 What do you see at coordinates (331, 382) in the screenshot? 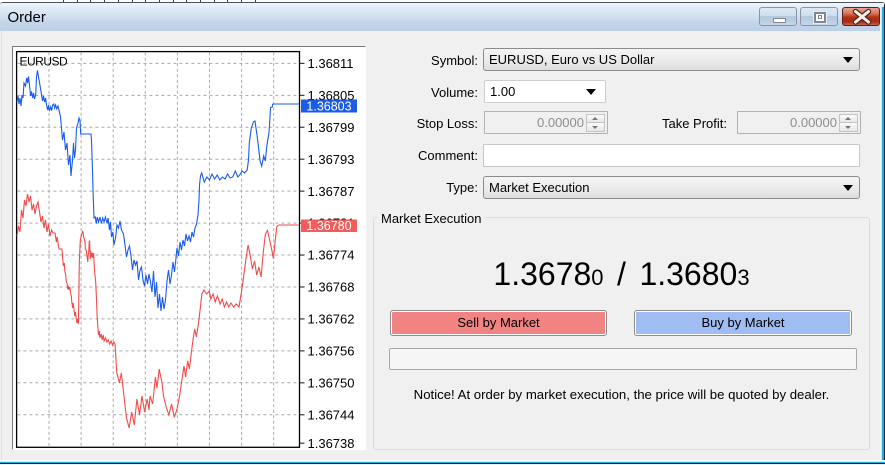
I see `svg-text: 1.36750` at bounding box center [331, 382].